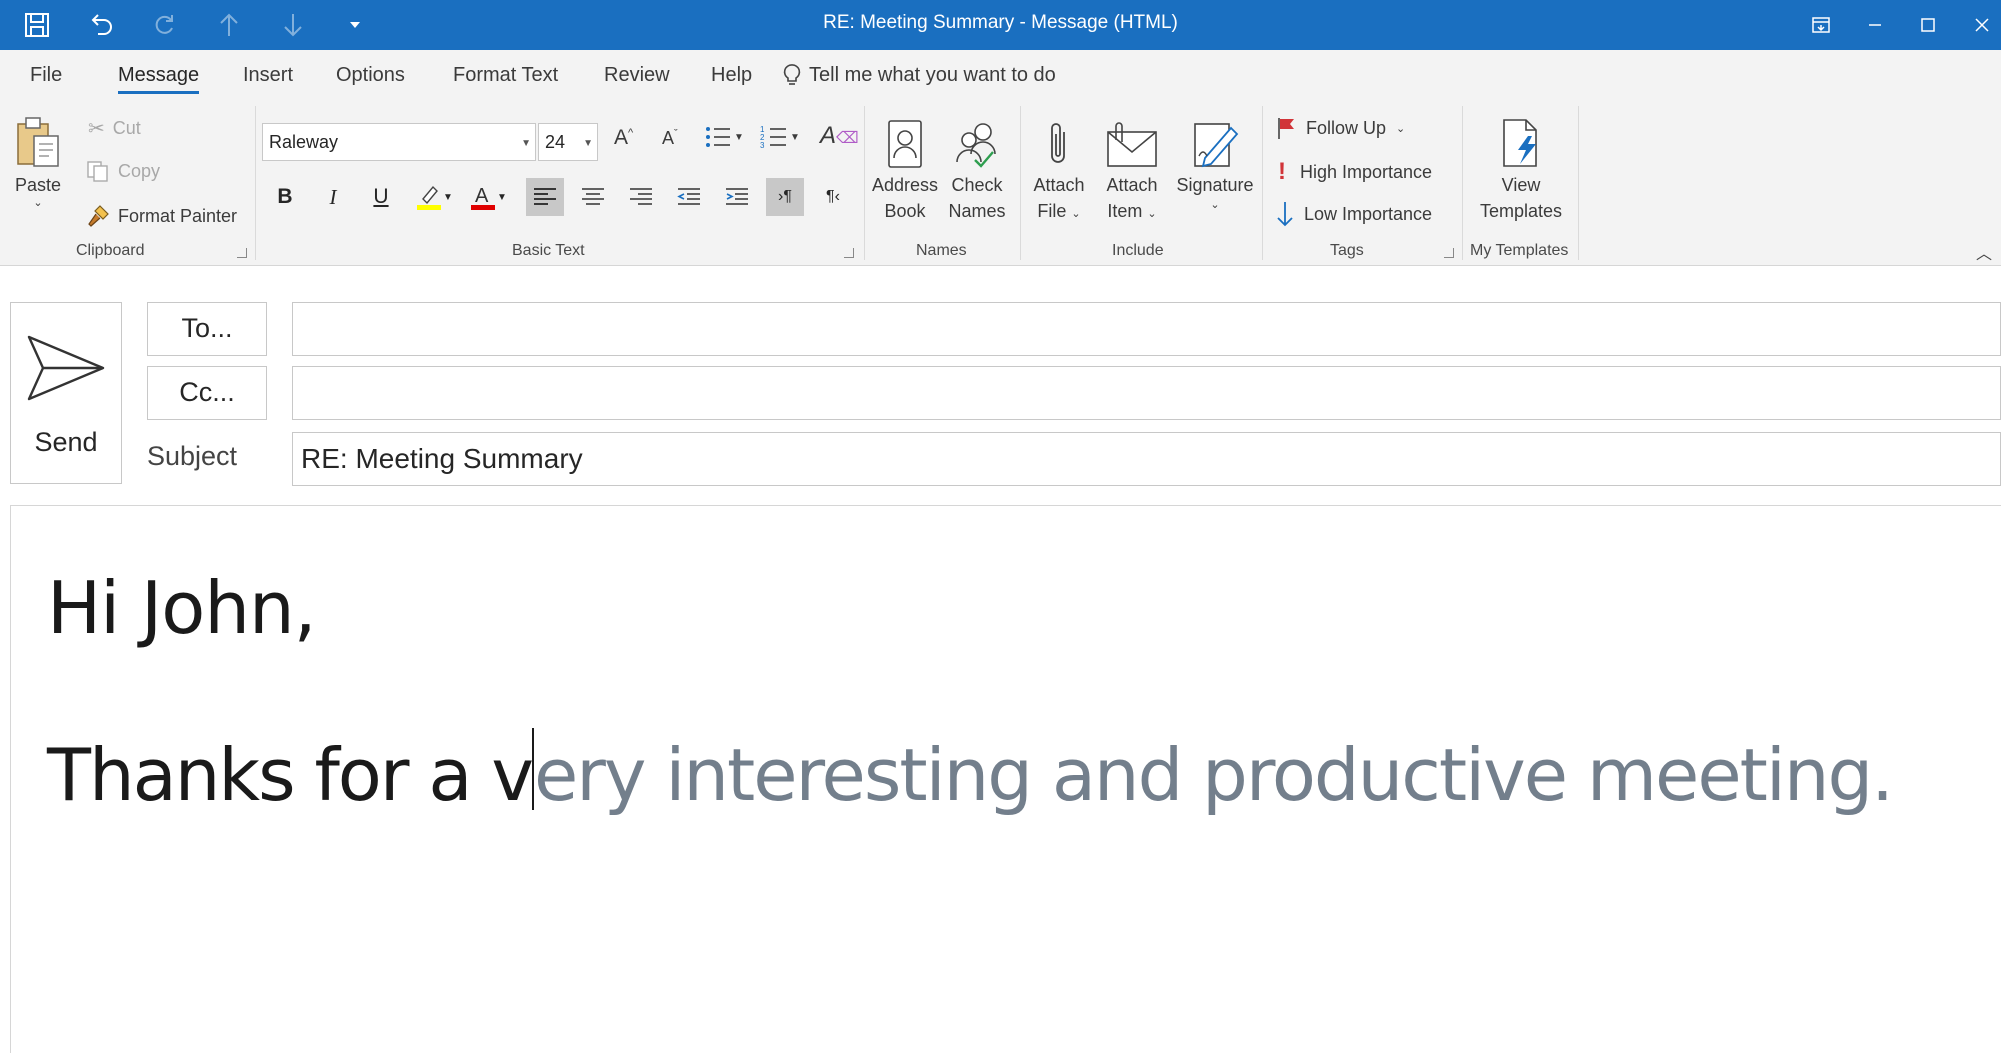 The width and height of the screenshot is (2001, 1053). Describe the element at coordinates (1521, 168) in the screenshot. I see `view-templates-button: View Templates` at that location.